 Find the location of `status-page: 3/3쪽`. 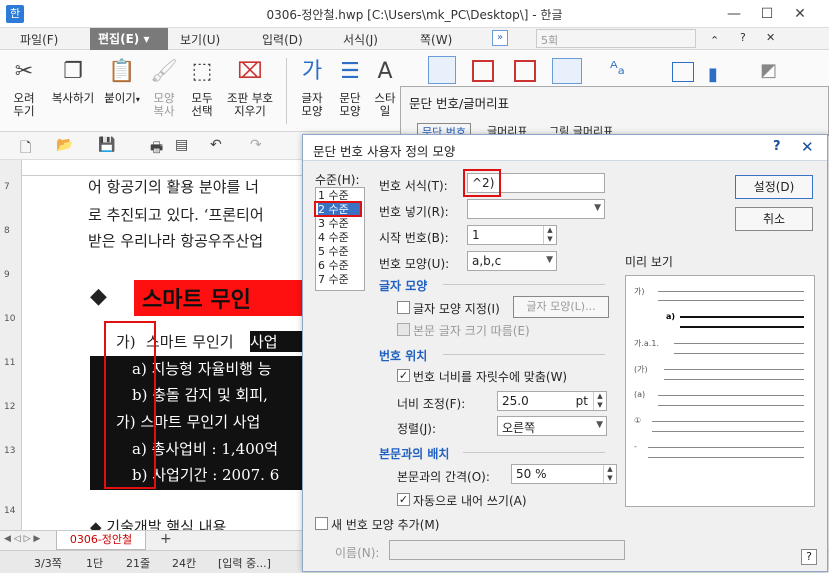

status-page: 3/3쪽 is located at coordinates (48, 563).